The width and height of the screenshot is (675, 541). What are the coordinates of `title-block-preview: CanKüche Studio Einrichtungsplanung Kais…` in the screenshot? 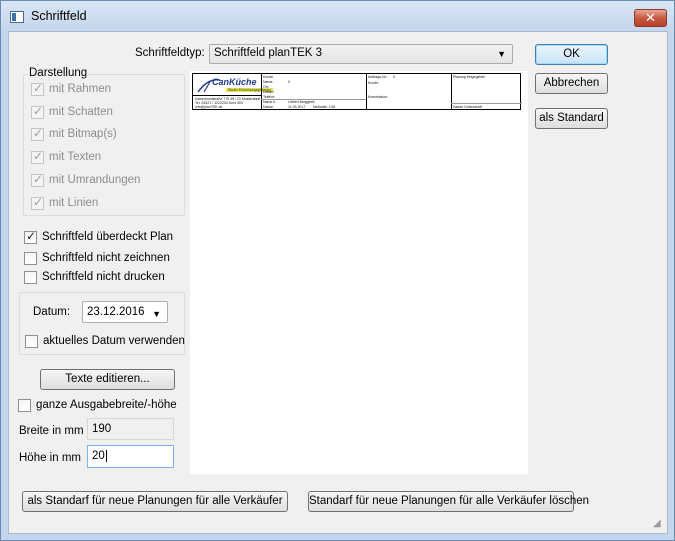 It's located at (357, 91).